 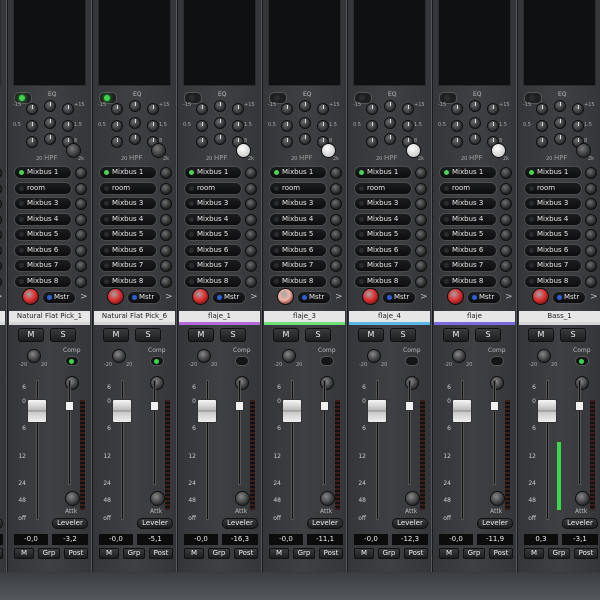 What do you see at coordinates (579, 406) in the screenshot?
I see `comp-threshold-fader` at bounding box center [579, 406].